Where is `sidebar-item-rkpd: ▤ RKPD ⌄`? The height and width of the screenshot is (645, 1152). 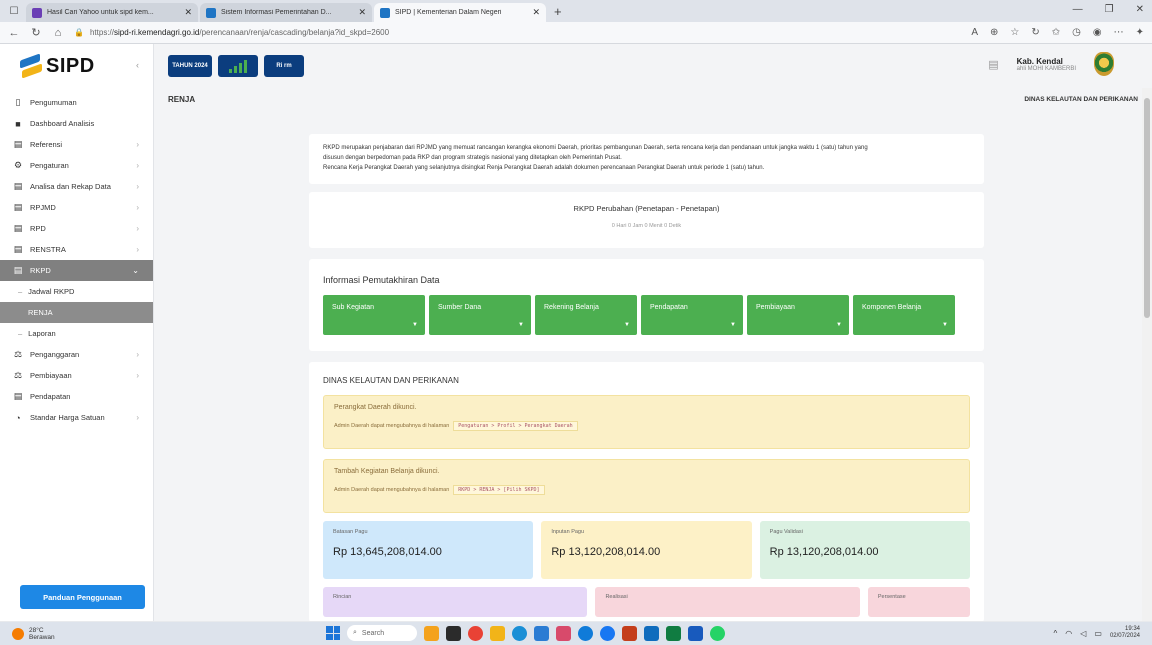
sidebar-item-rkpd: ▤ RKPD ⌄ is located at coordinates (76, 270).